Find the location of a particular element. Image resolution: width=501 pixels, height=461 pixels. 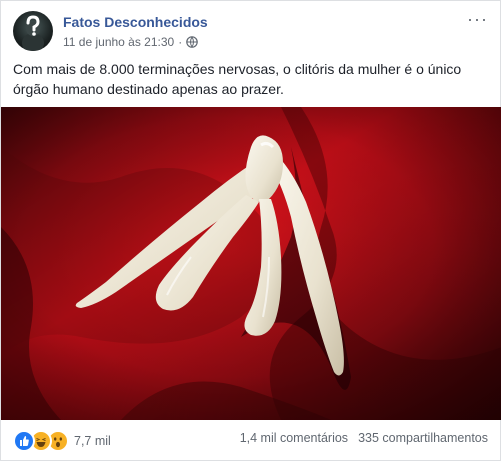

post-timestamp: 11 de junho às 21:30 is located at coordinates (118, 42).